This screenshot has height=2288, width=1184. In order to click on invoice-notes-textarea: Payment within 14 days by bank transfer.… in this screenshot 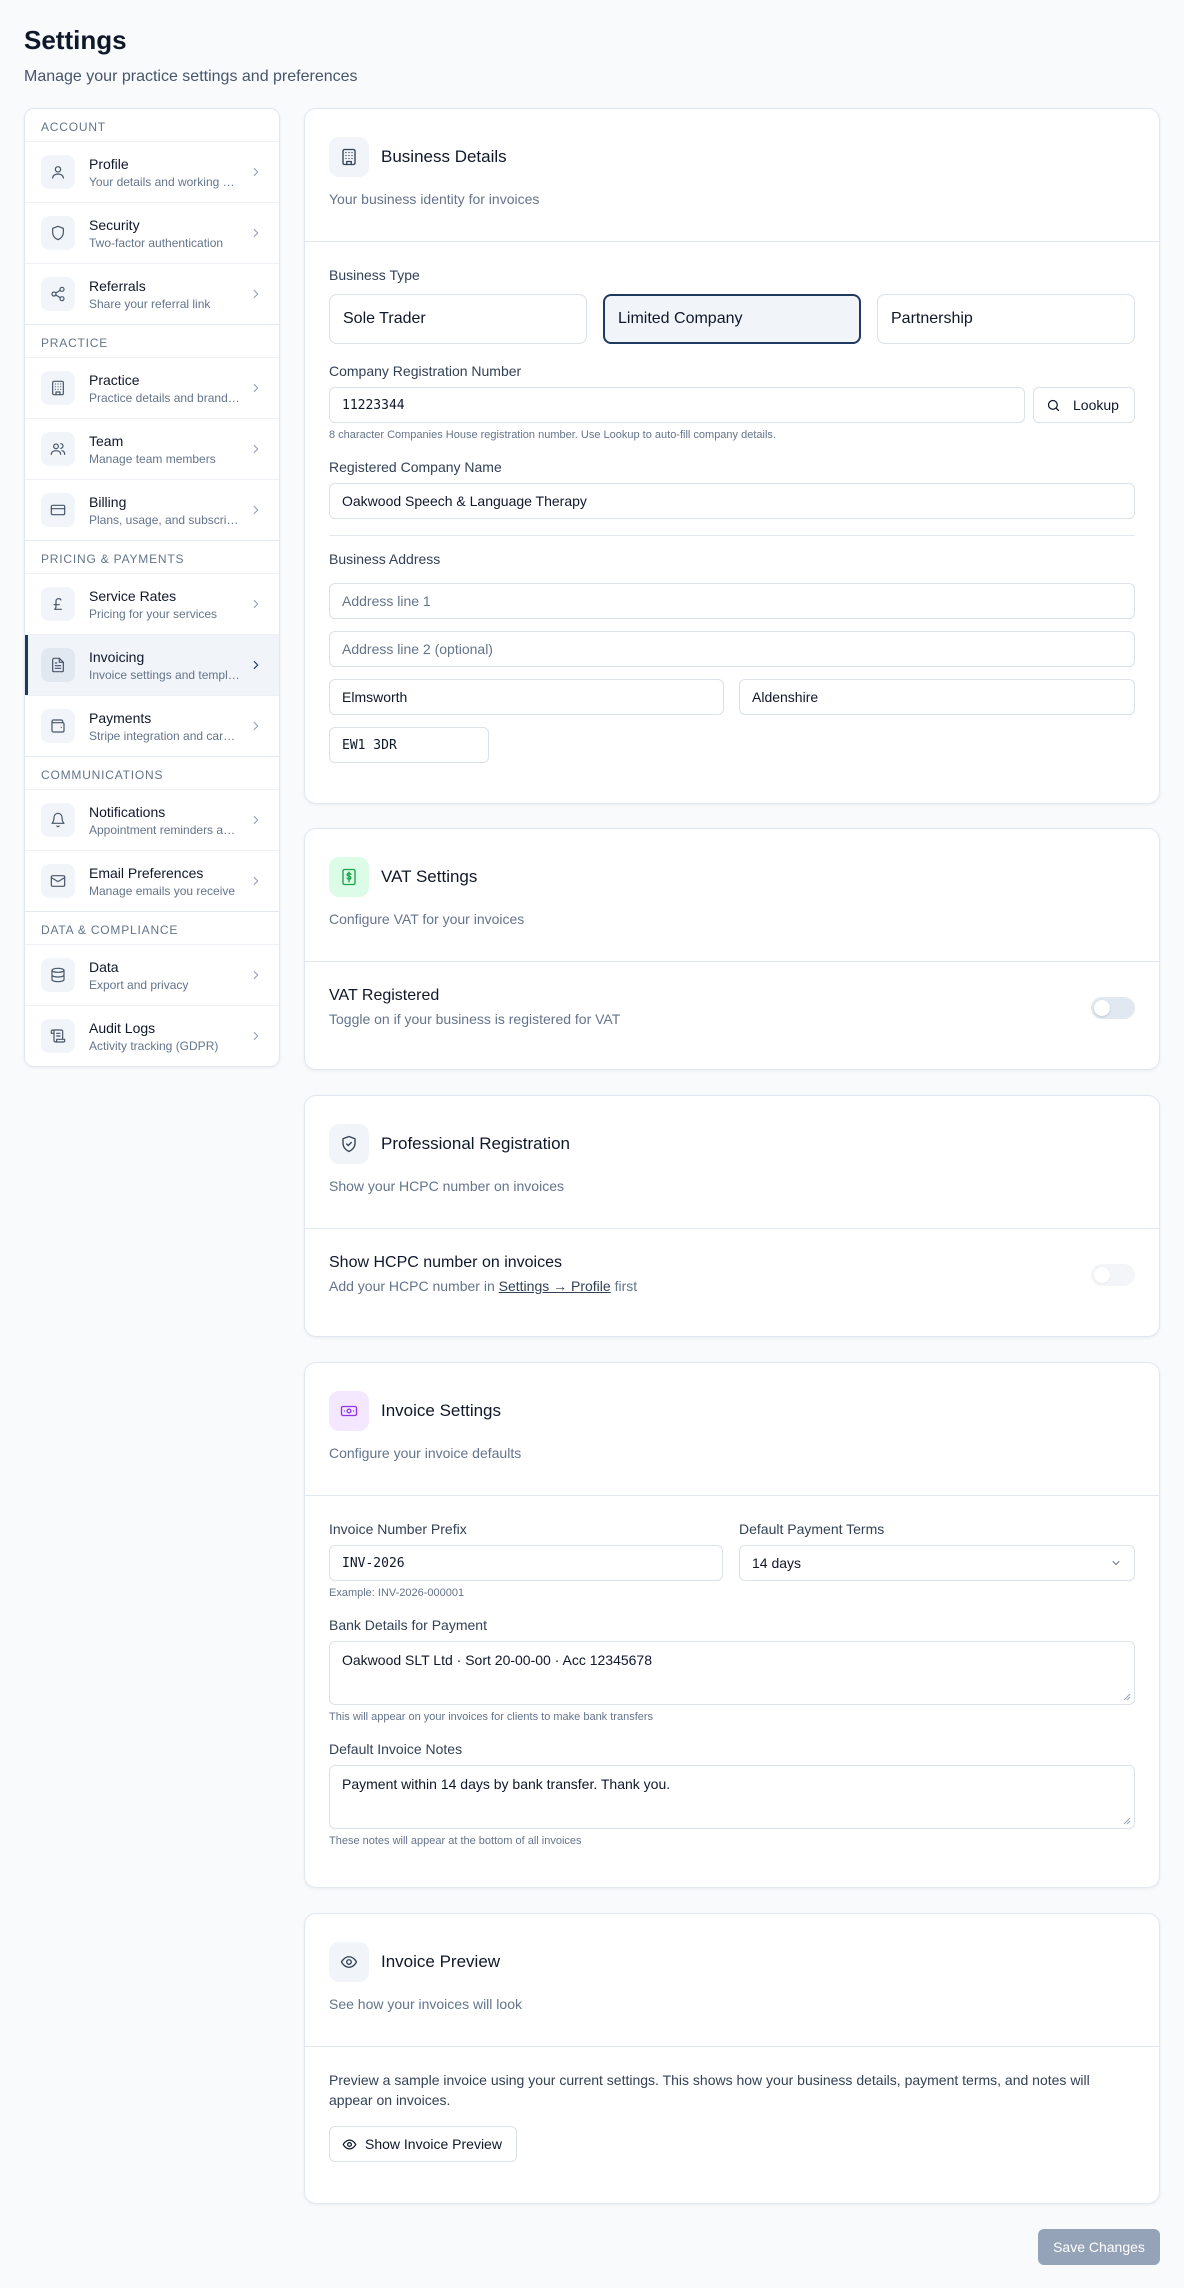, I will do `click(732, 1797)`.